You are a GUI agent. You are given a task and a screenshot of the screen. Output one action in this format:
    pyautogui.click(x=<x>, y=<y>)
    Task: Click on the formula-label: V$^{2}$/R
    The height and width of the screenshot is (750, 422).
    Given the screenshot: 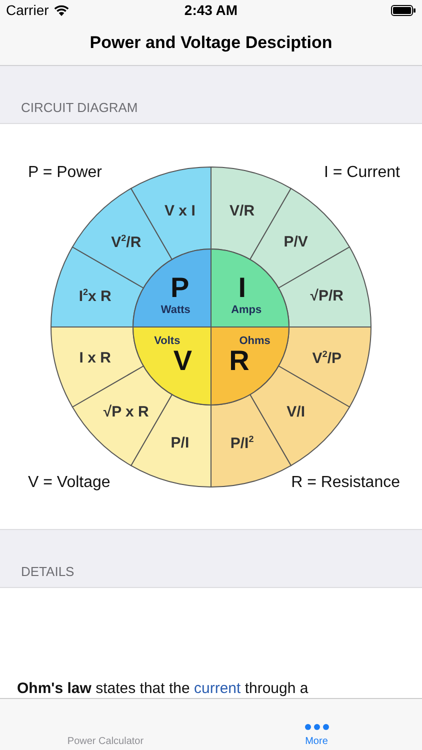 What is the action you would take?
    pyautogui.click(x=126, y=242)
    